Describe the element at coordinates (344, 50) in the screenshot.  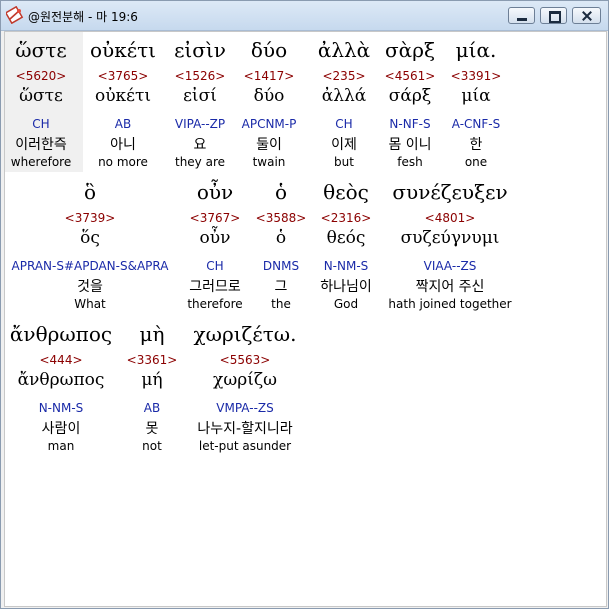
I see `word-greek: ἀλλὰ` at that location.